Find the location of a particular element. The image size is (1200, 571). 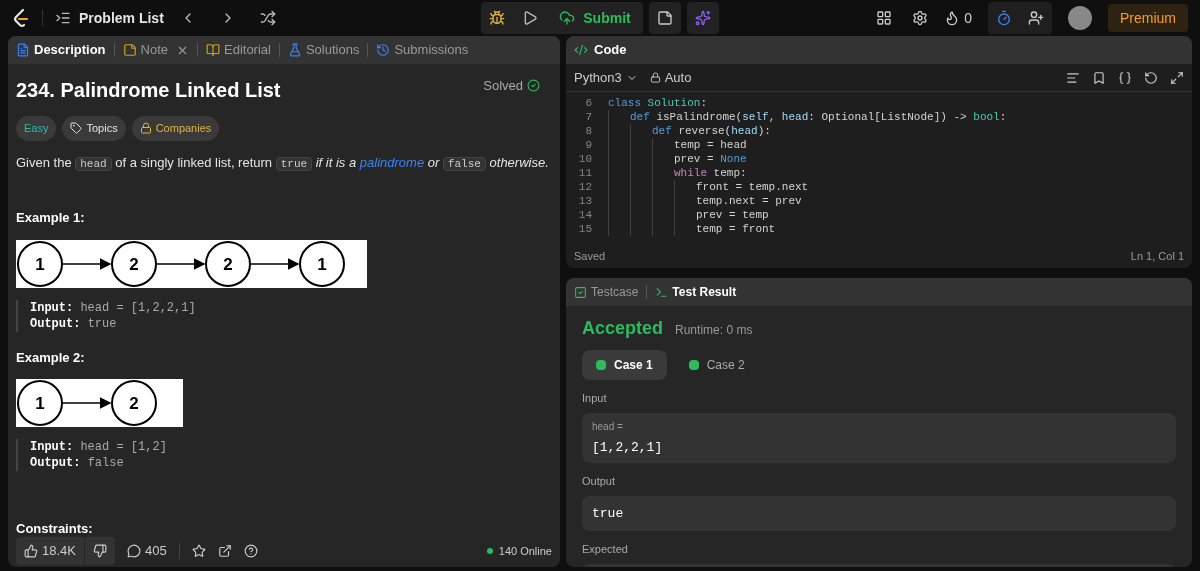

panel-tab: Note is located at coordinates (155, 50).